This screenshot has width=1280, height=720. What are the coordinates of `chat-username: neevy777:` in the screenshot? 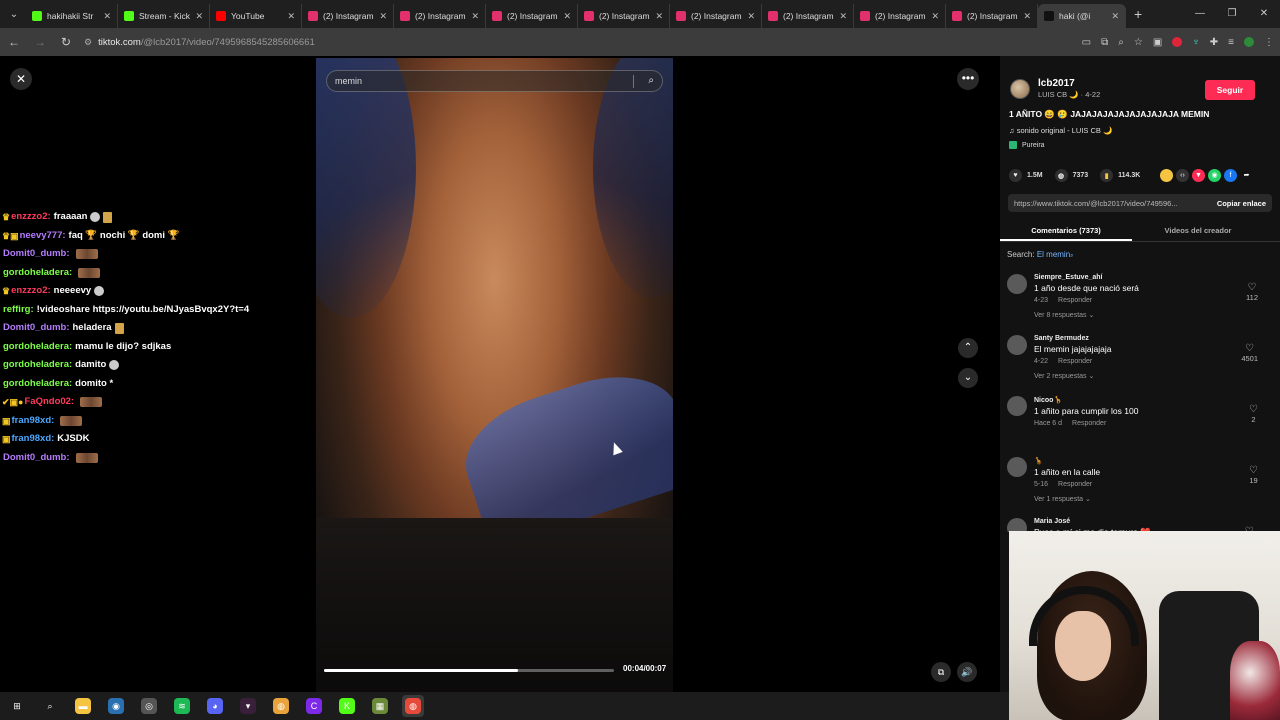 It's located at (43, 236).